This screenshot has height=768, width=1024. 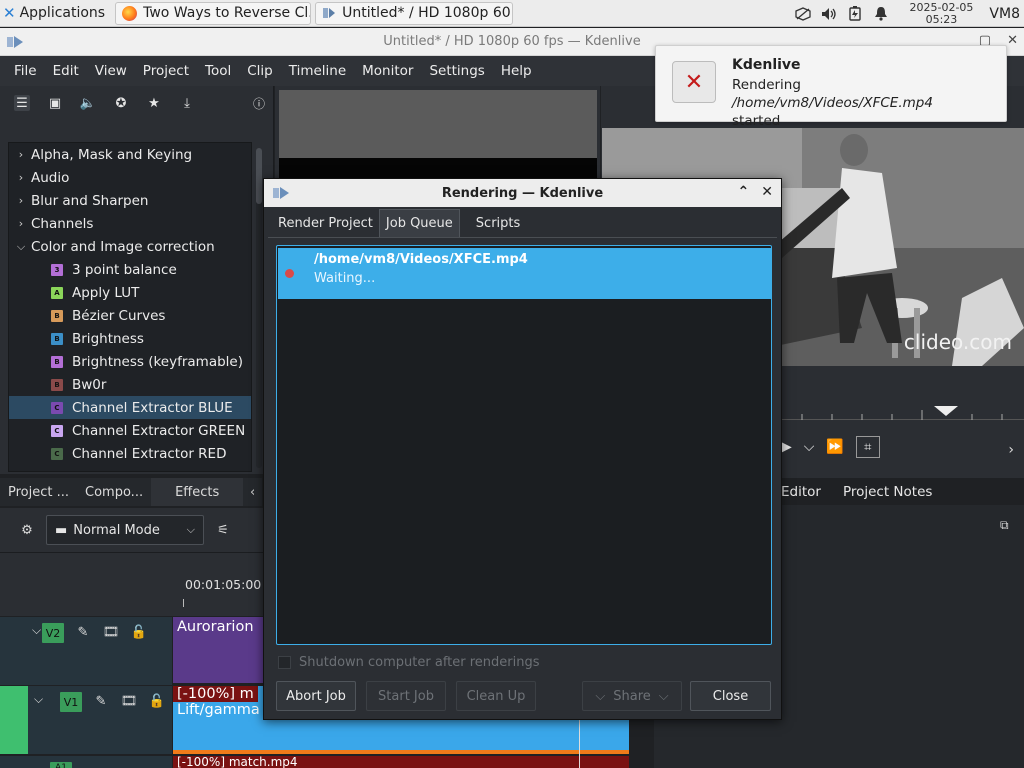 What do you see at coordinates (86, 720) in the screenshot?
I see `track-header-v1: ⌵ V1 ✎ 🎞 🔓` at bounding box center [86, 720].